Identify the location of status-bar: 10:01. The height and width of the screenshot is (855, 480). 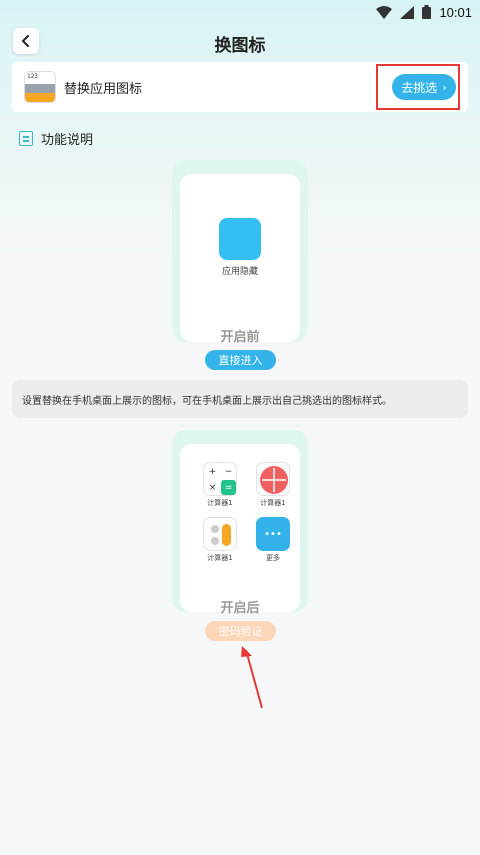
(240, 12).